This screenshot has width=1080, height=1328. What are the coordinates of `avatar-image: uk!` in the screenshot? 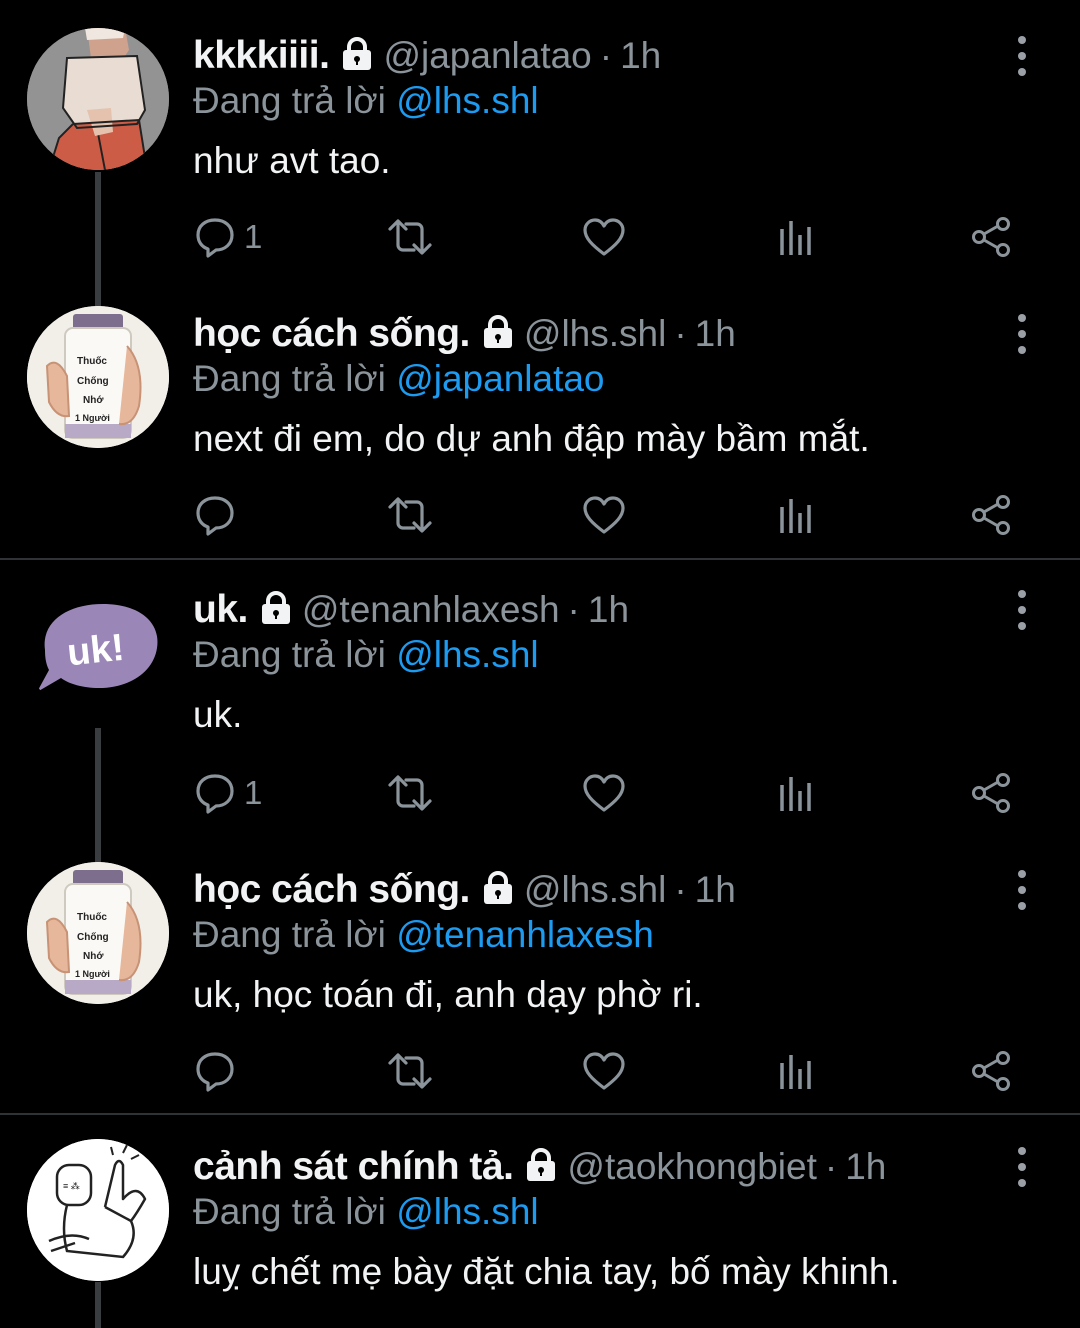 It's located at (98, 649).